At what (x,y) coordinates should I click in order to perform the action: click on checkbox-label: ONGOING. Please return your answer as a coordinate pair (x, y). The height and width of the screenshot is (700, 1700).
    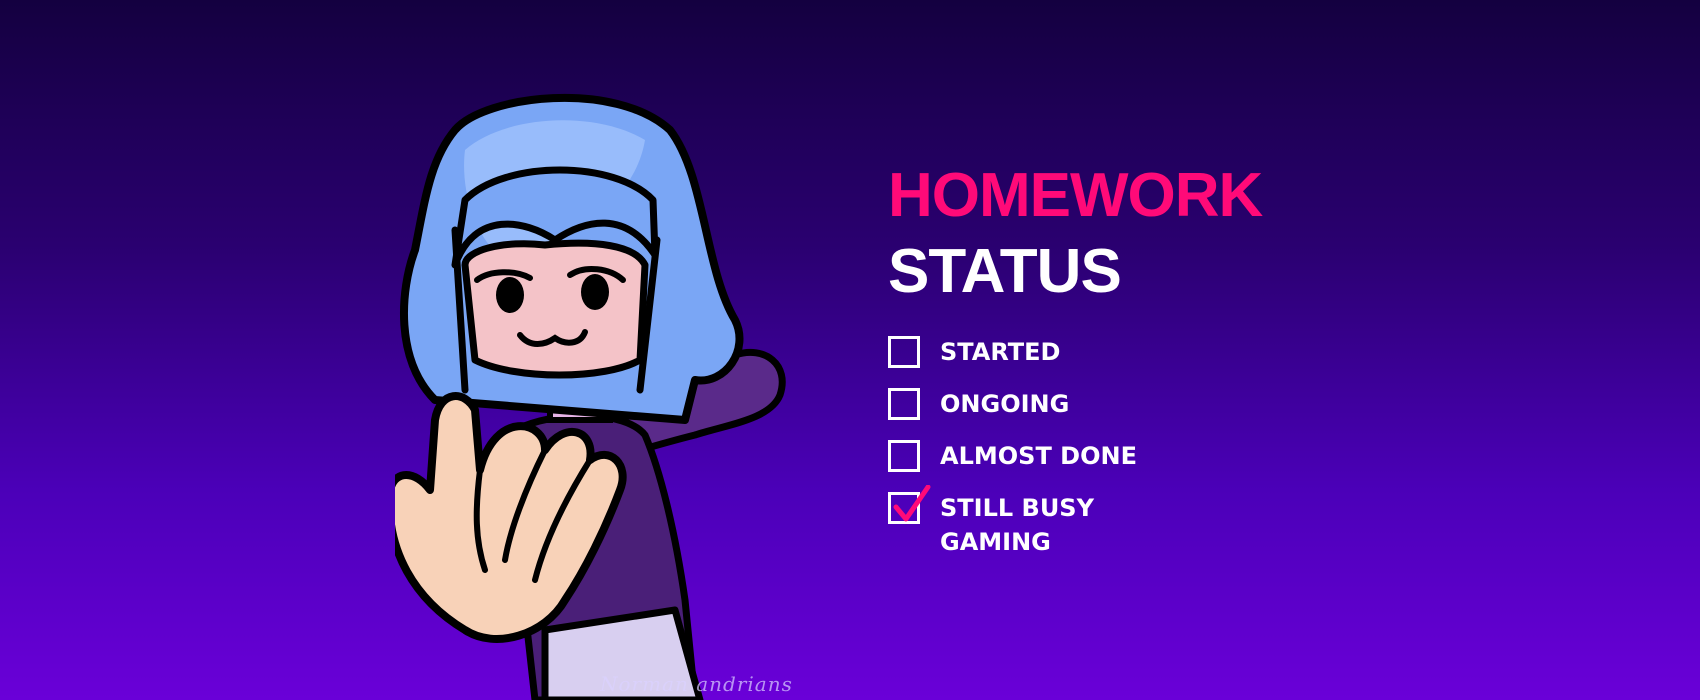
    Looking at the image, I should click on (1005, 404).